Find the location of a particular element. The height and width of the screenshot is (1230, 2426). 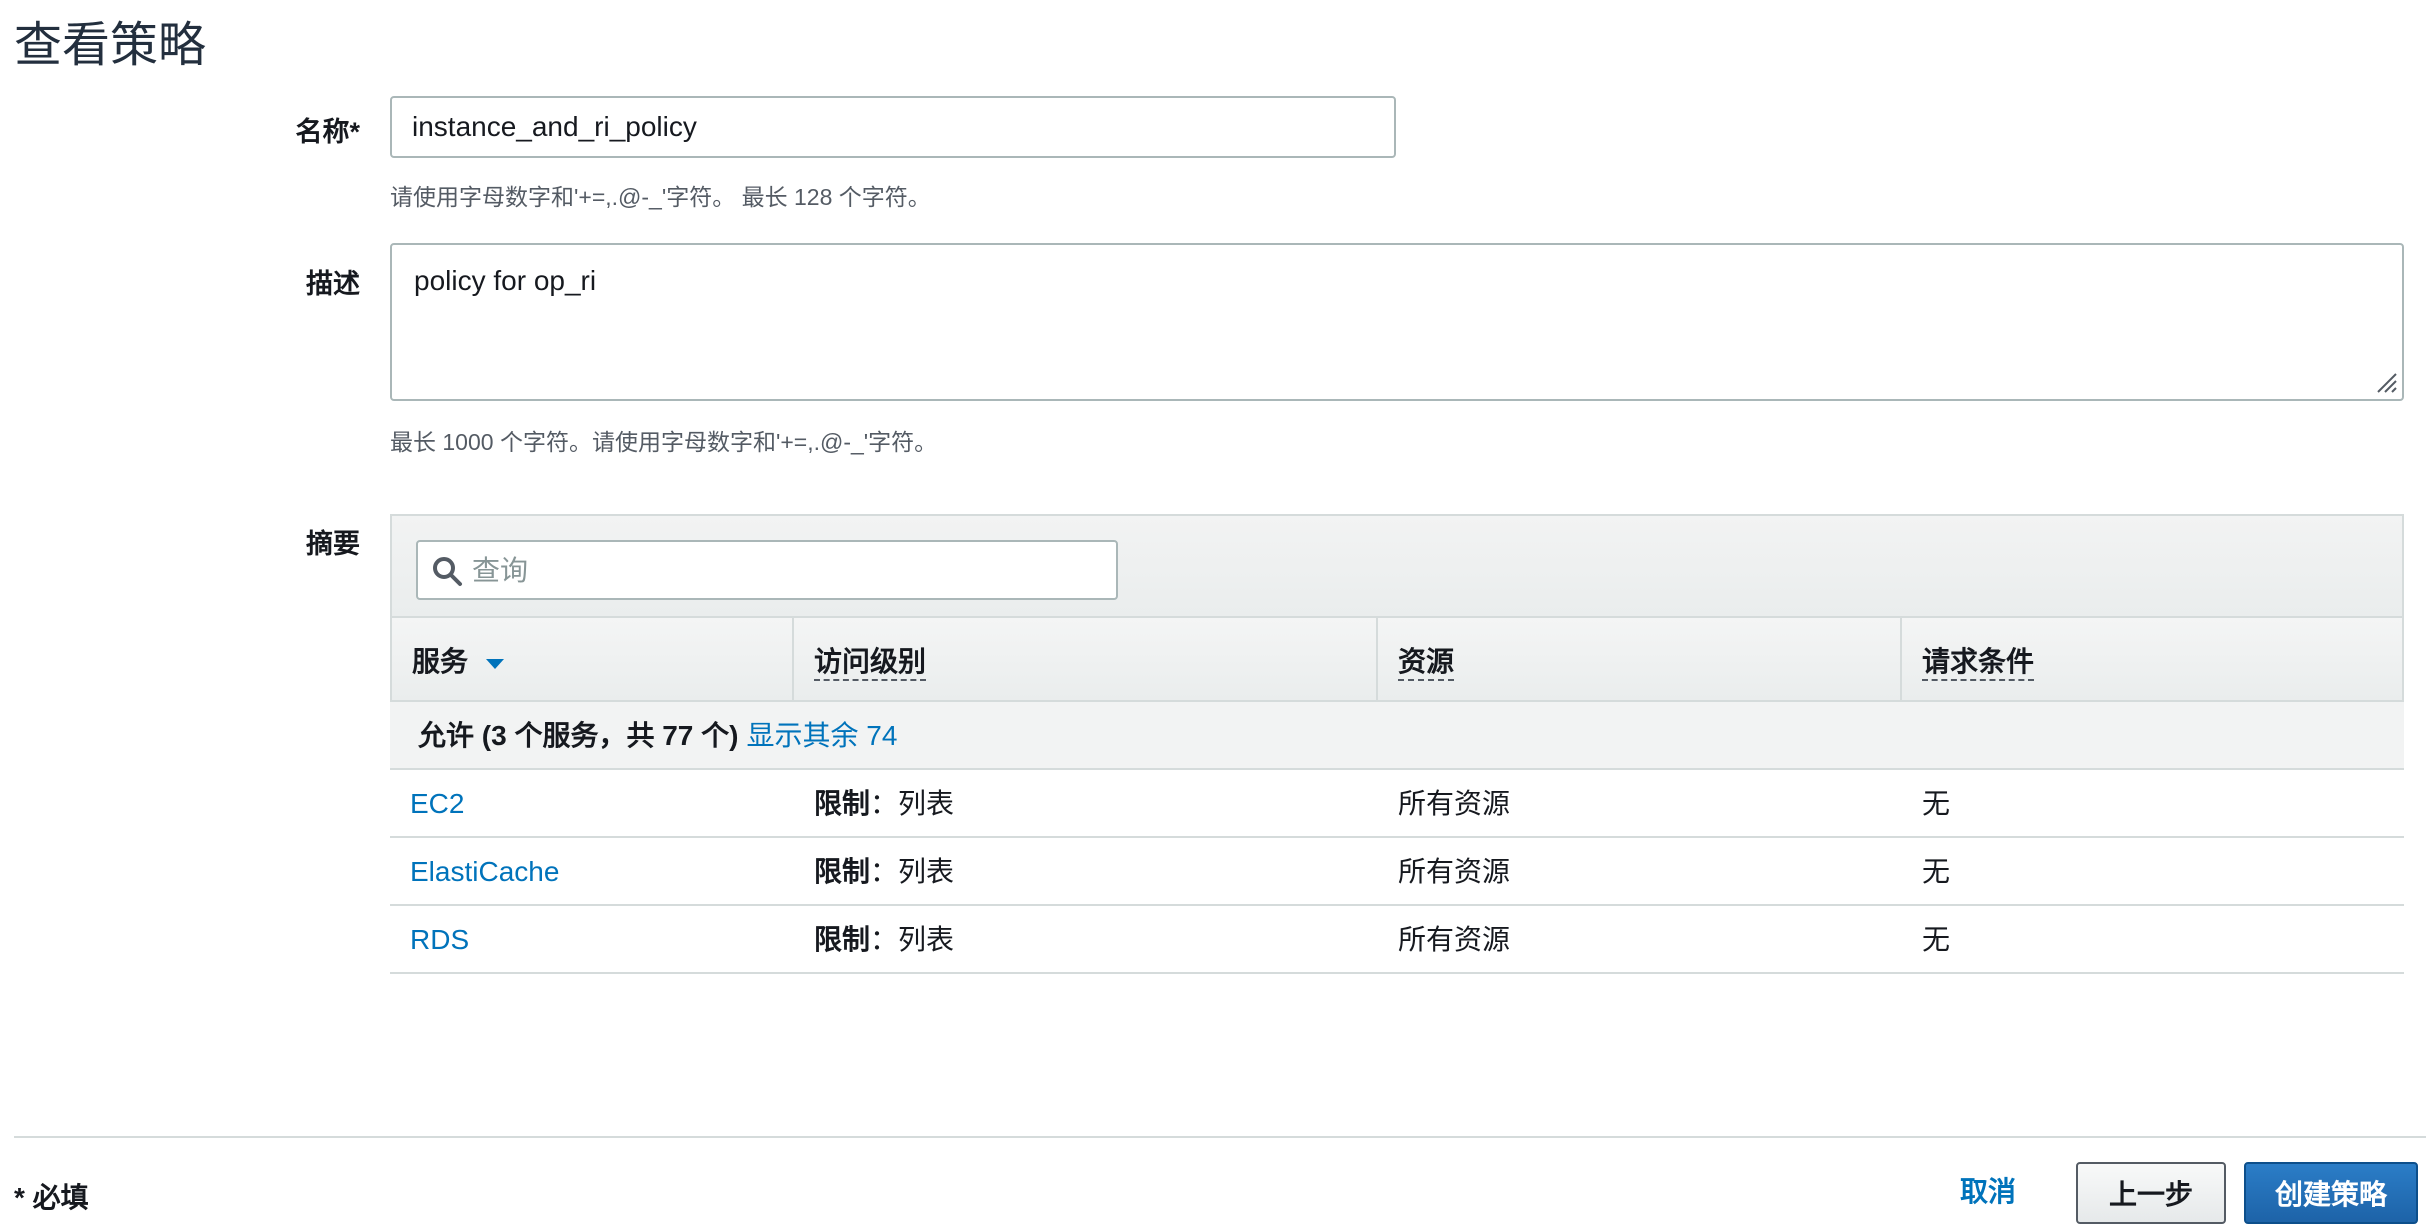

name-field-hint: 请使用字母数字和'+=,.@-_'字符。 最长 128 个字符。 is located at coordinates (660, 197).